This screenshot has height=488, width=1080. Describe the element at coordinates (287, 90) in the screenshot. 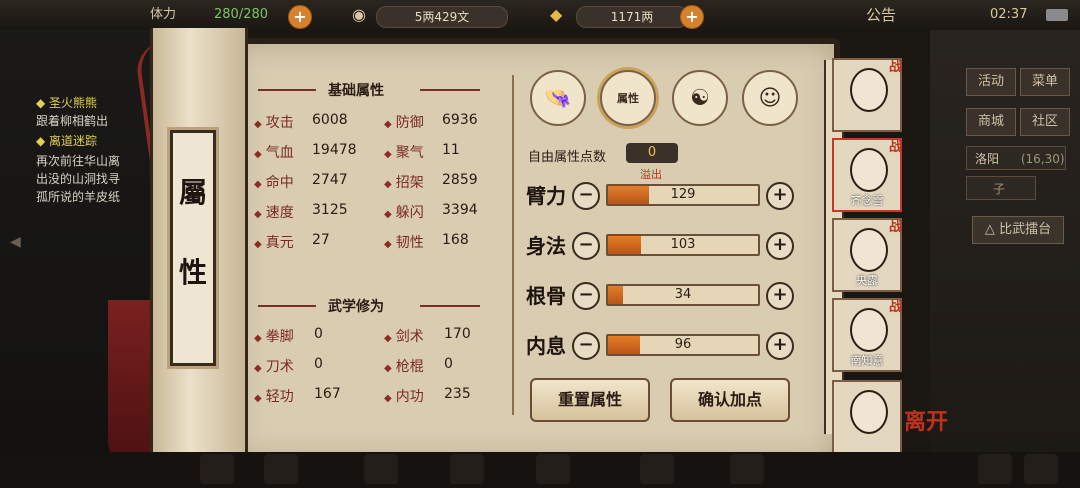

I see `heading-ornament-left` at that location.